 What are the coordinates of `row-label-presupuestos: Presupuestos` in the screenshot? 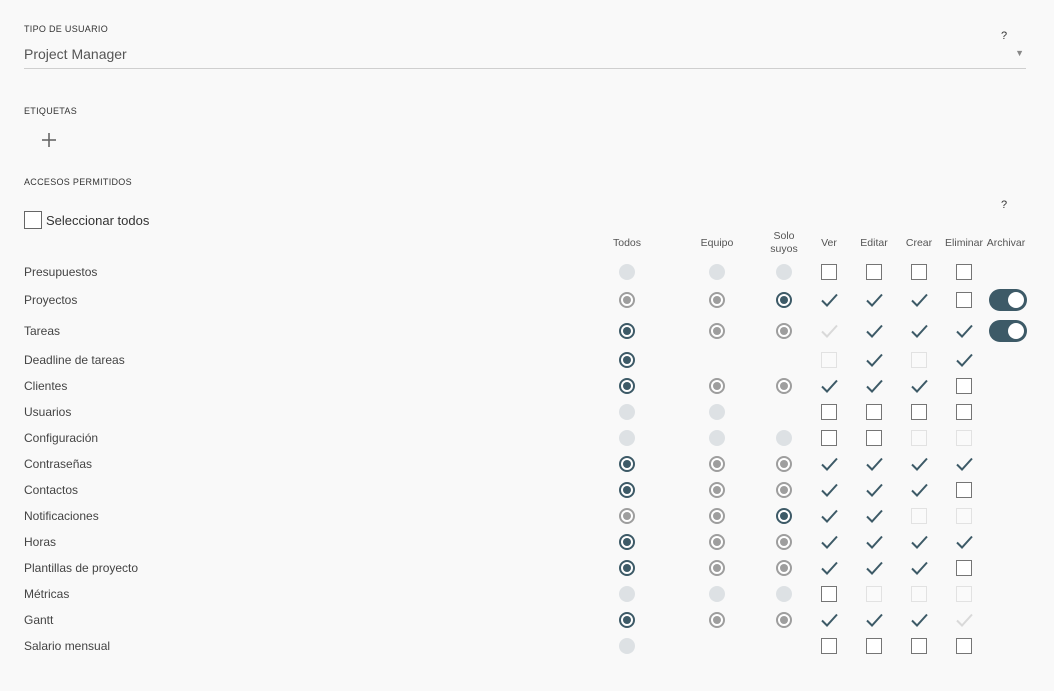 It's located at (61, 272).